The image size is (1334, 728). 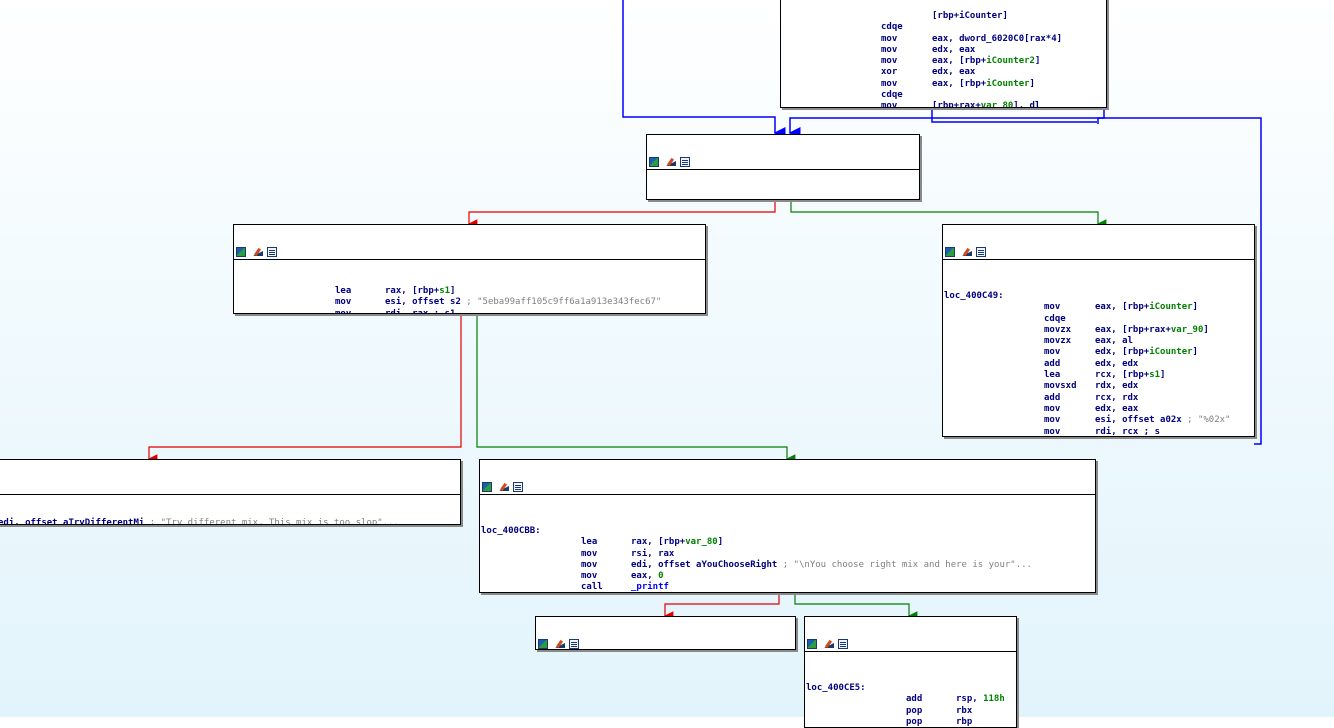 What do you see at coordinates (910, 688) in the screenshot?
I see `block-label: loc_400CE5:` at bounding box center [910, 688].